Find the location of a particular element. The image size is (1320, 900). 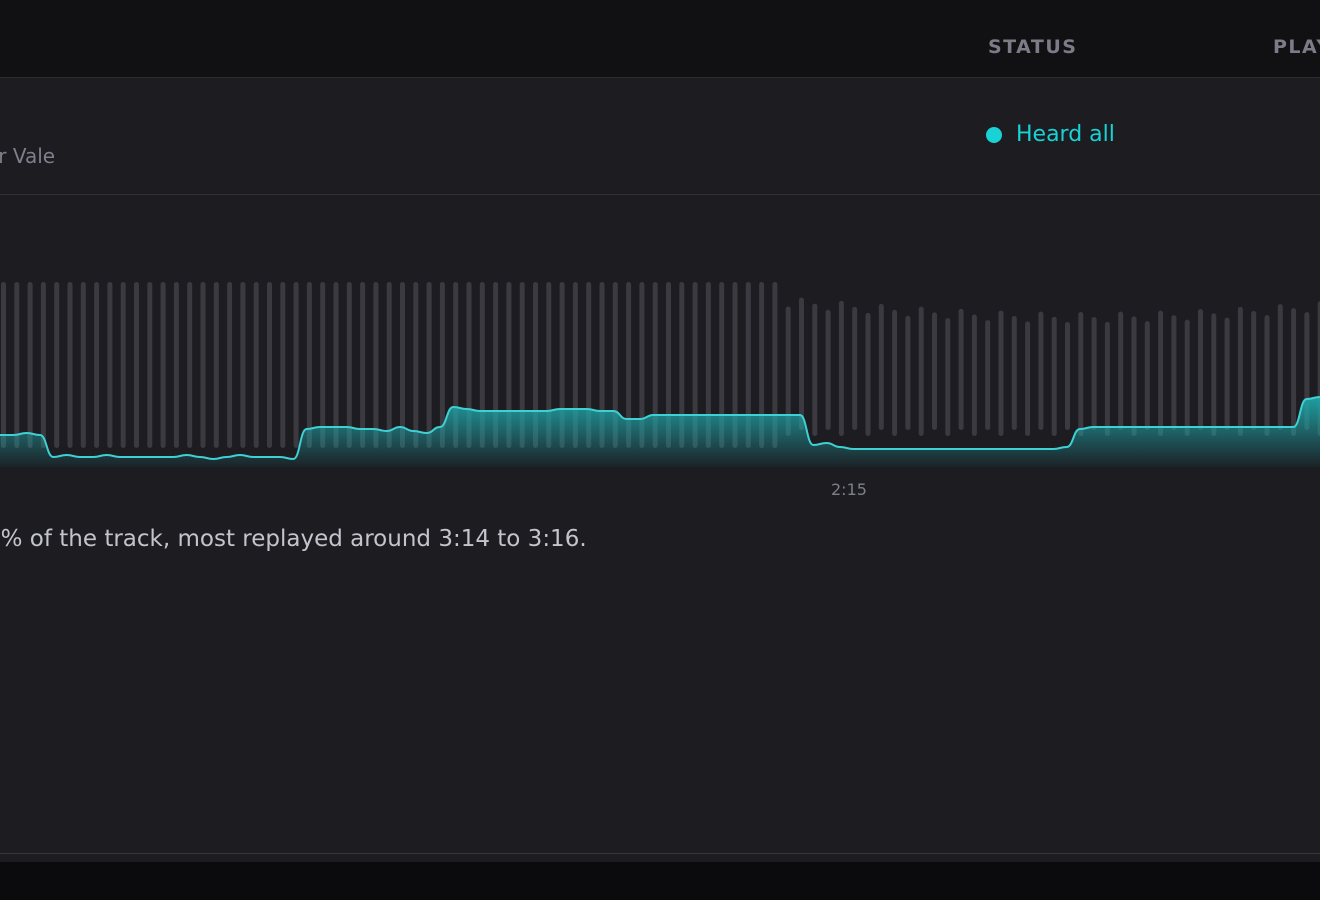

time-marker-label: 2:15 is located at coordinates (849, 489).